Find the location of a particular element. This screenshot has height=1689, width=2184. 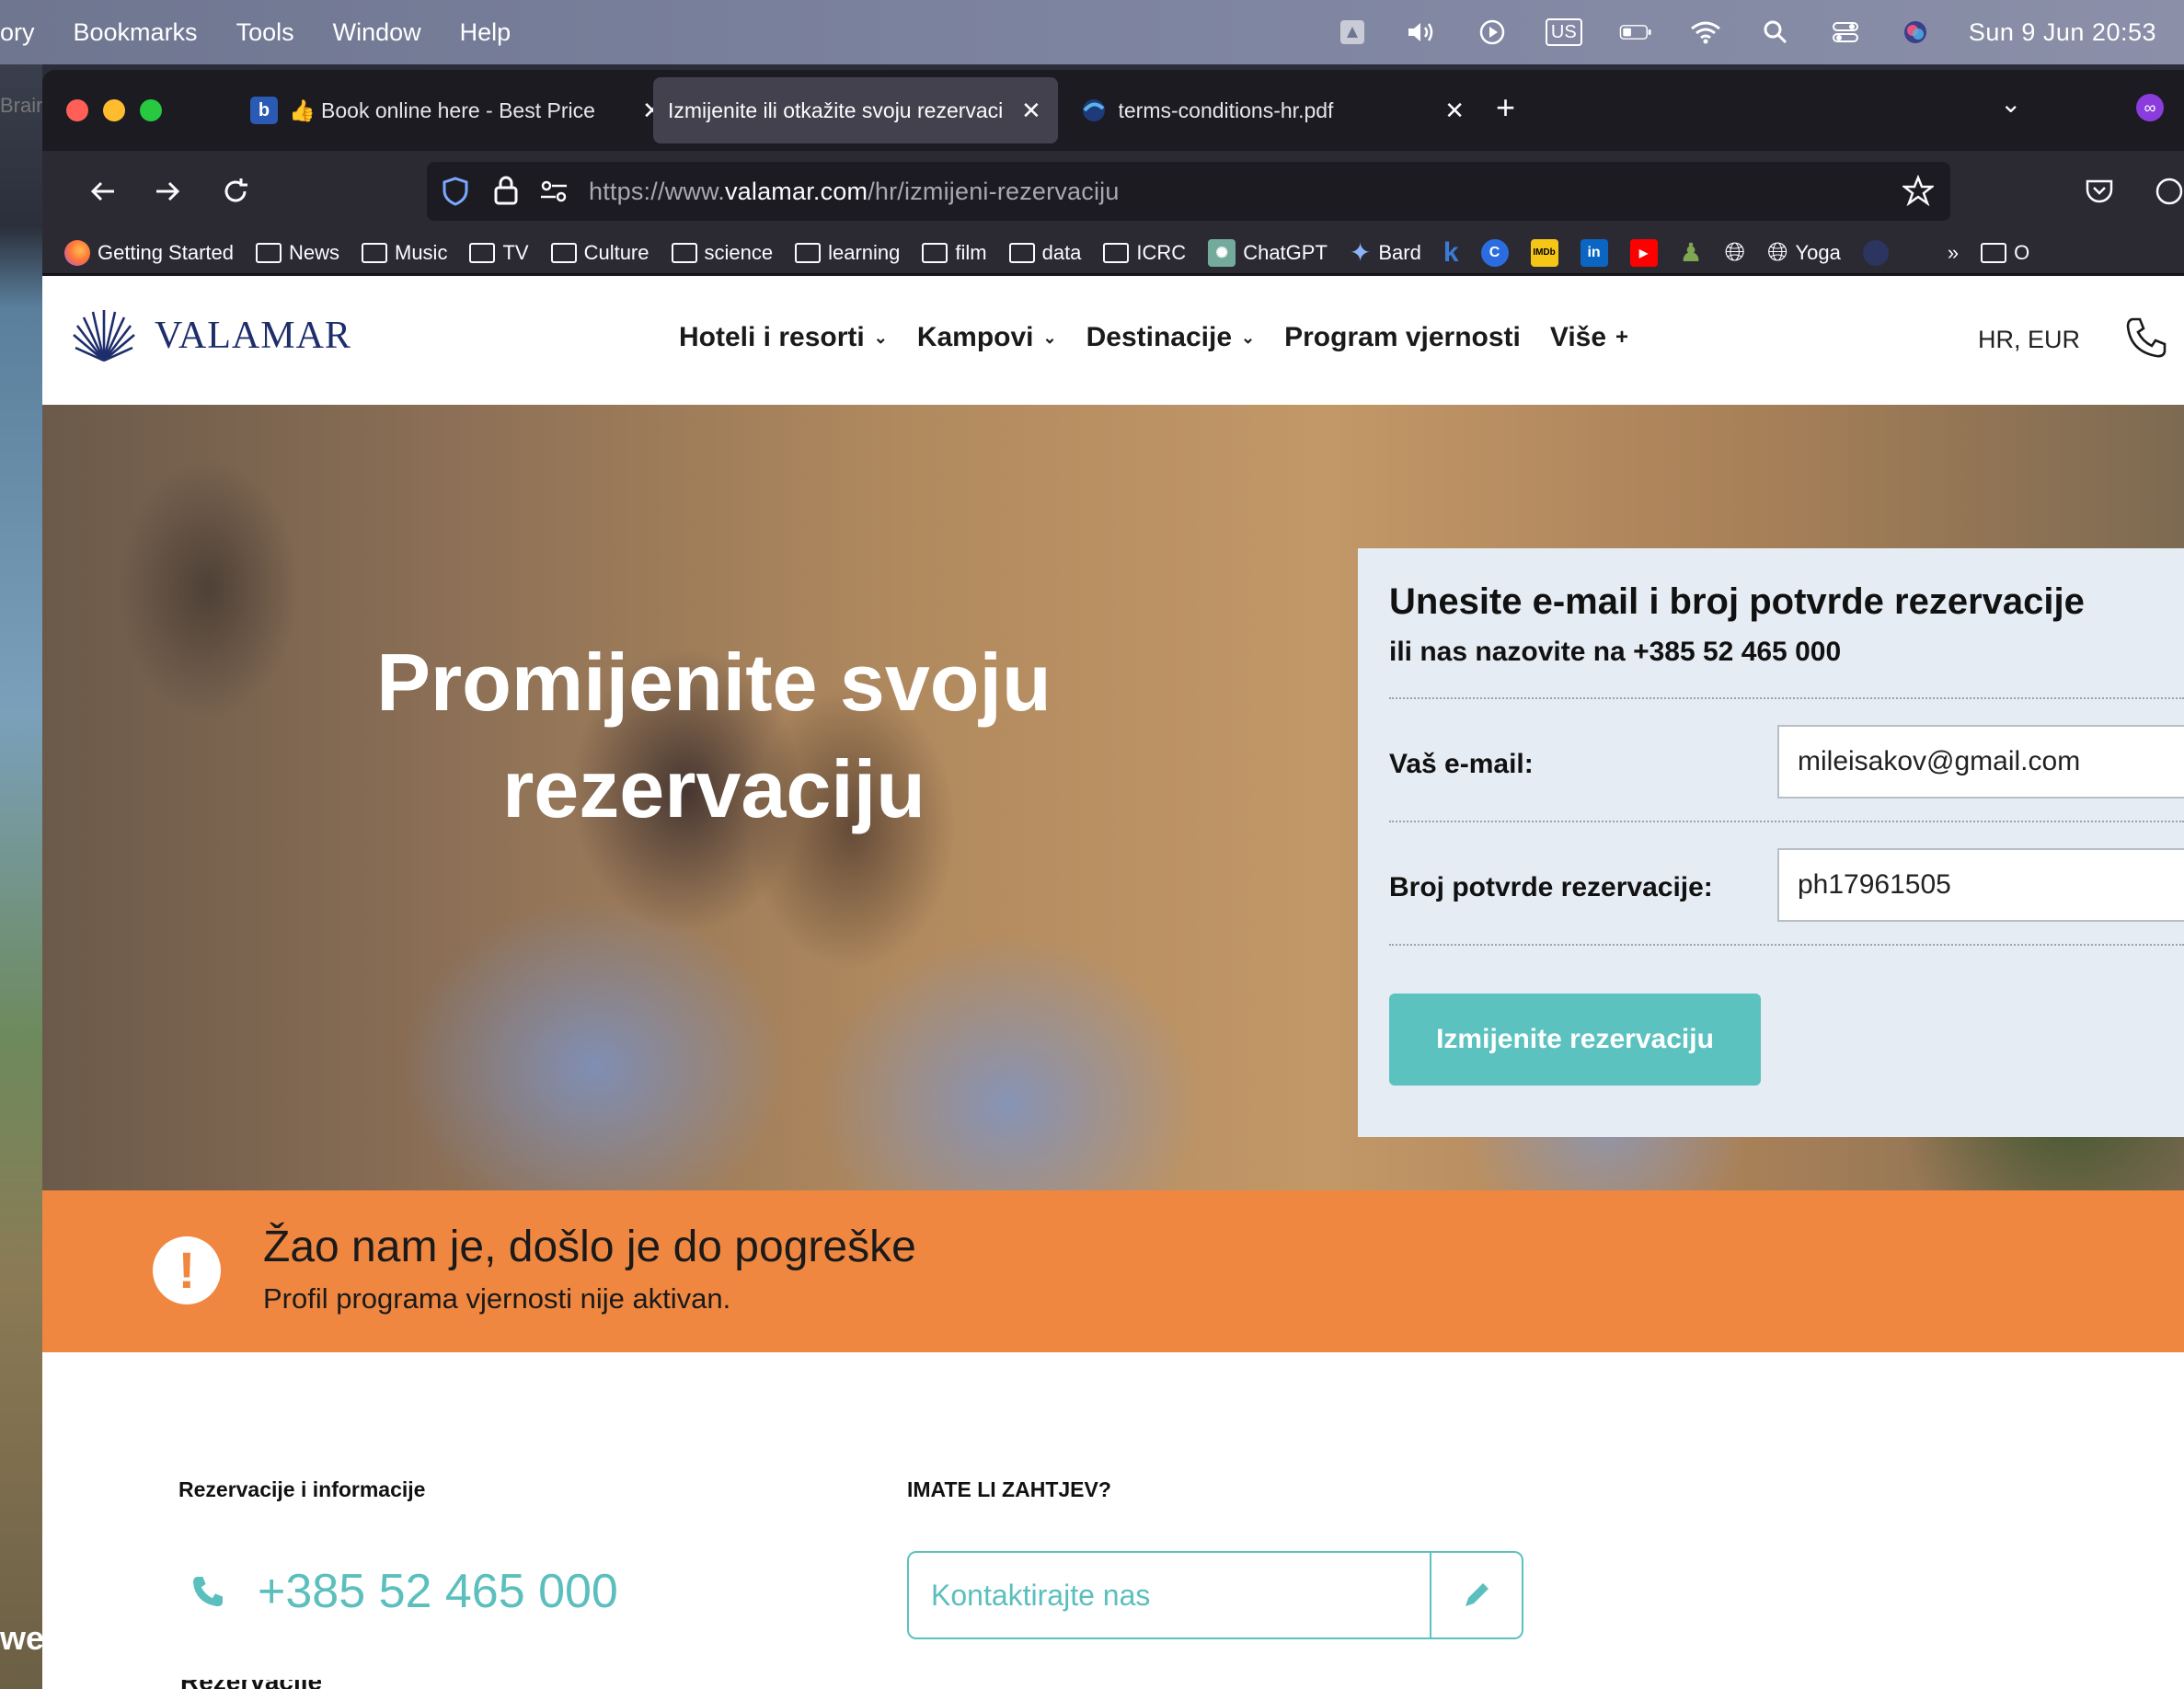

nav-loyalty-program: Program vjernosti is located at coordinates (1402, 337).